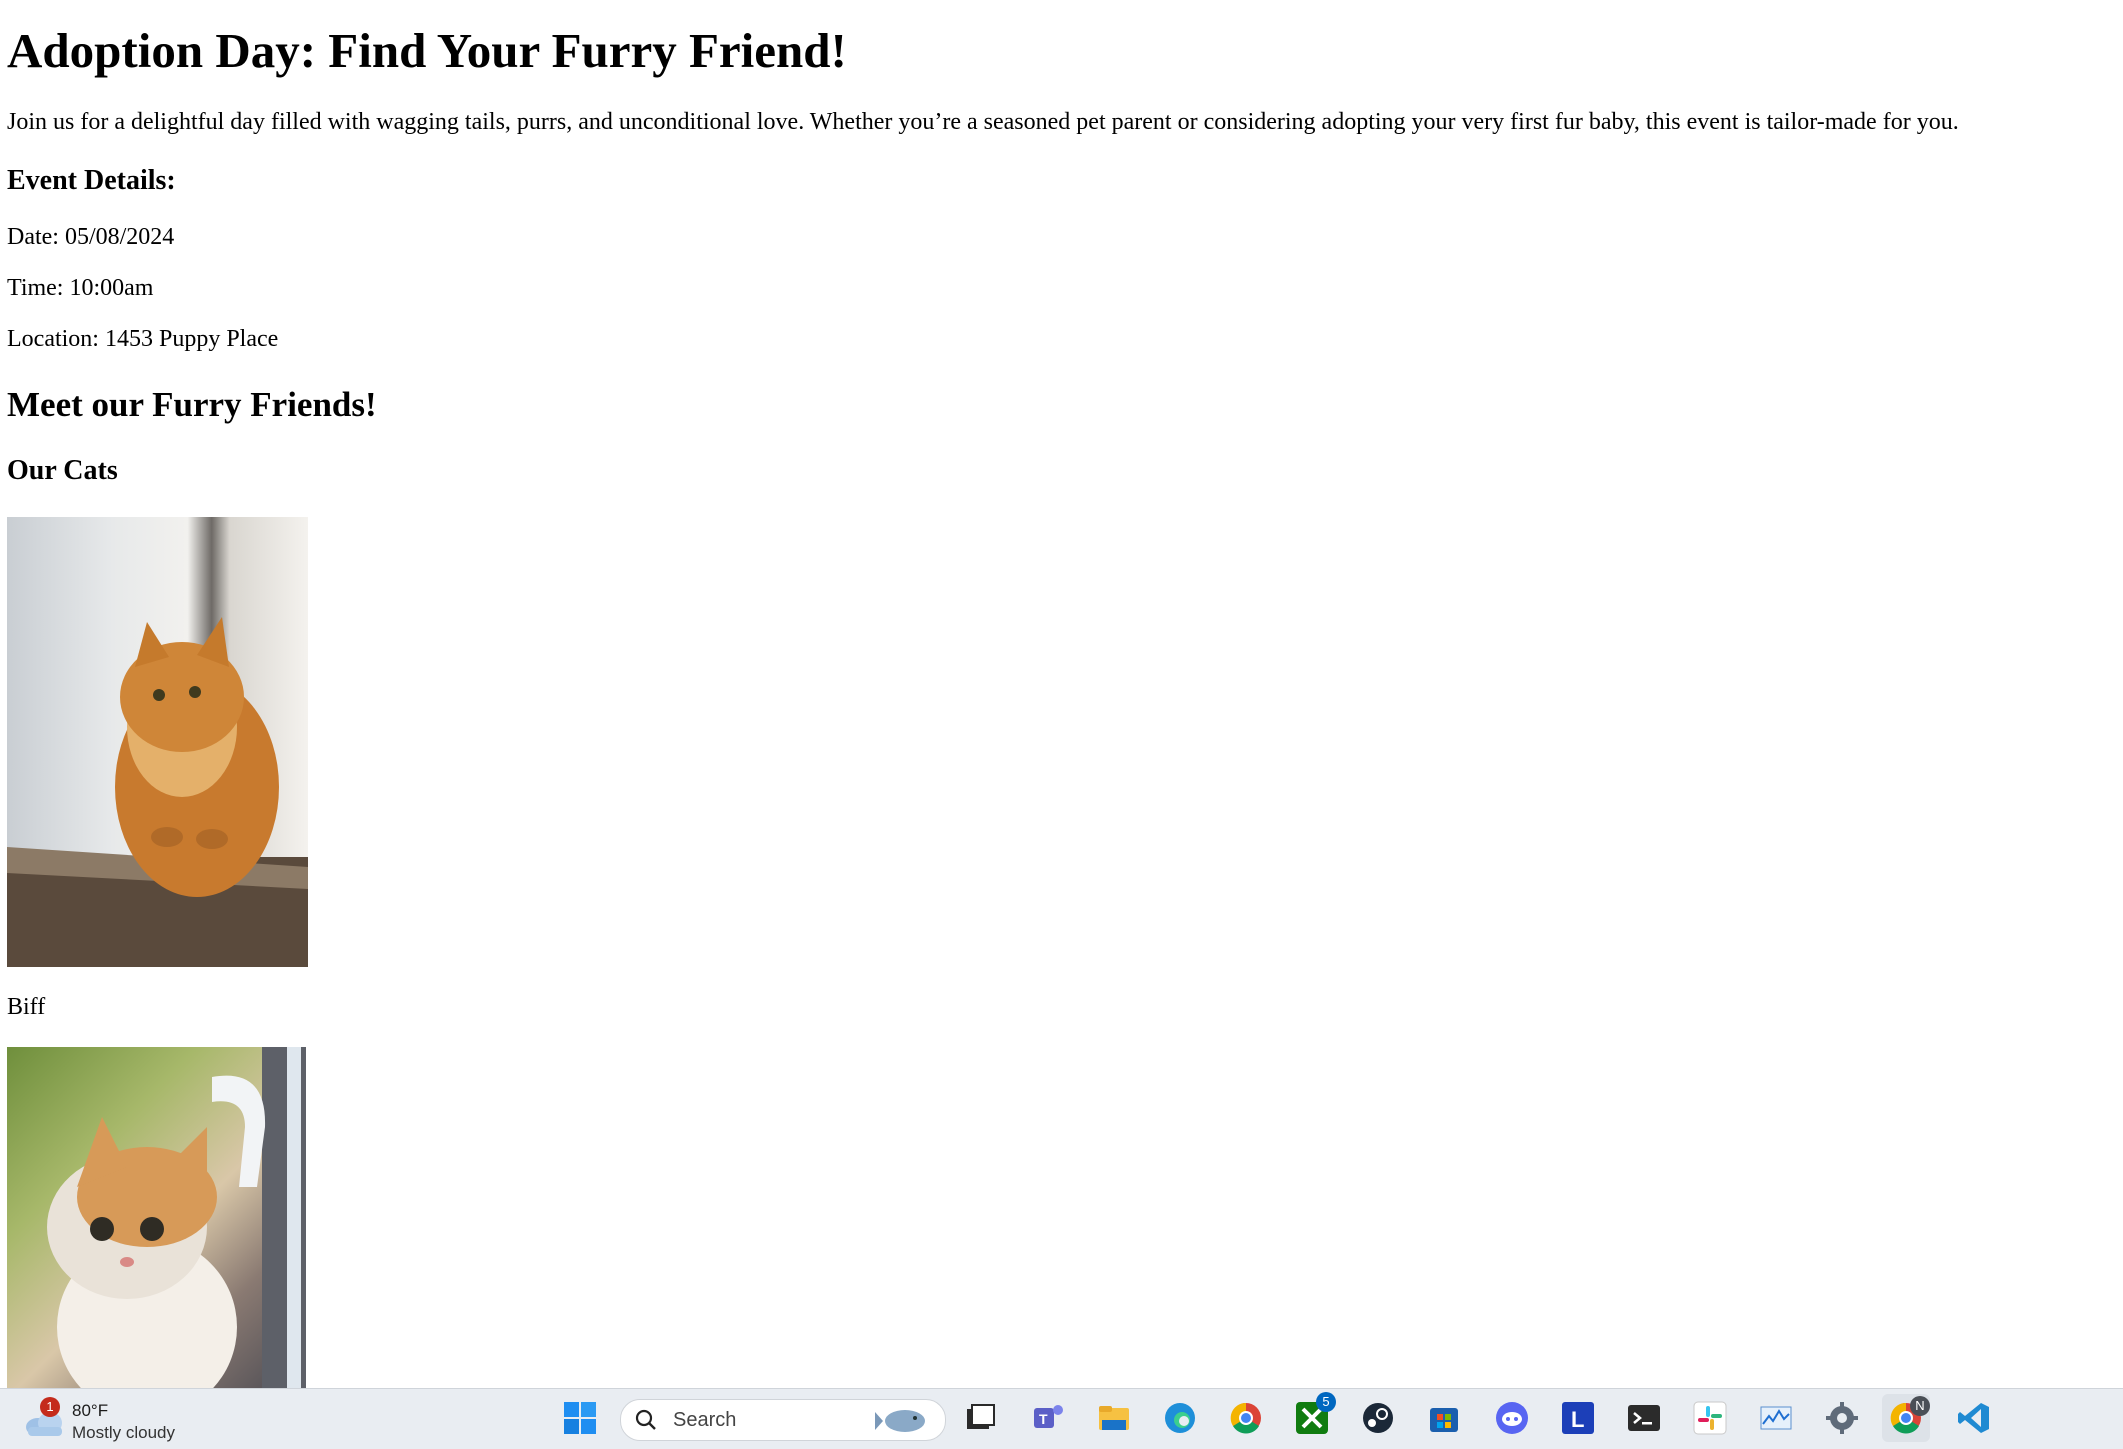  I want to click on event-date: Date: 05/08/2024, so click(91, 237).